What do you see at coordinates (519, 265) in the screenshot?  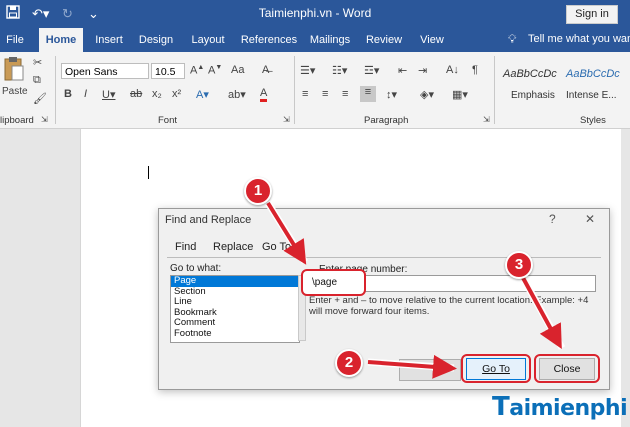 I see `step-badge-3: 3` at bounding box center [519, 265].